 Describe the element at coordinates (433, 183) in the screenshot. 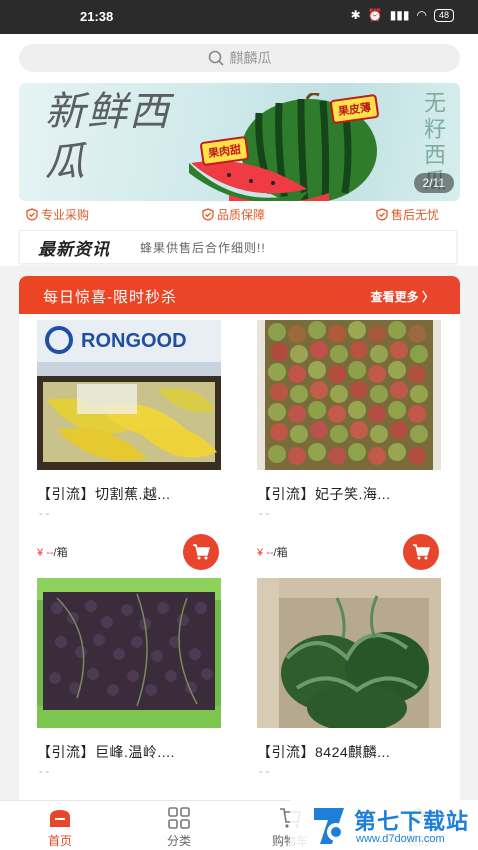

I see `banner-counter: 2/11` at that location.